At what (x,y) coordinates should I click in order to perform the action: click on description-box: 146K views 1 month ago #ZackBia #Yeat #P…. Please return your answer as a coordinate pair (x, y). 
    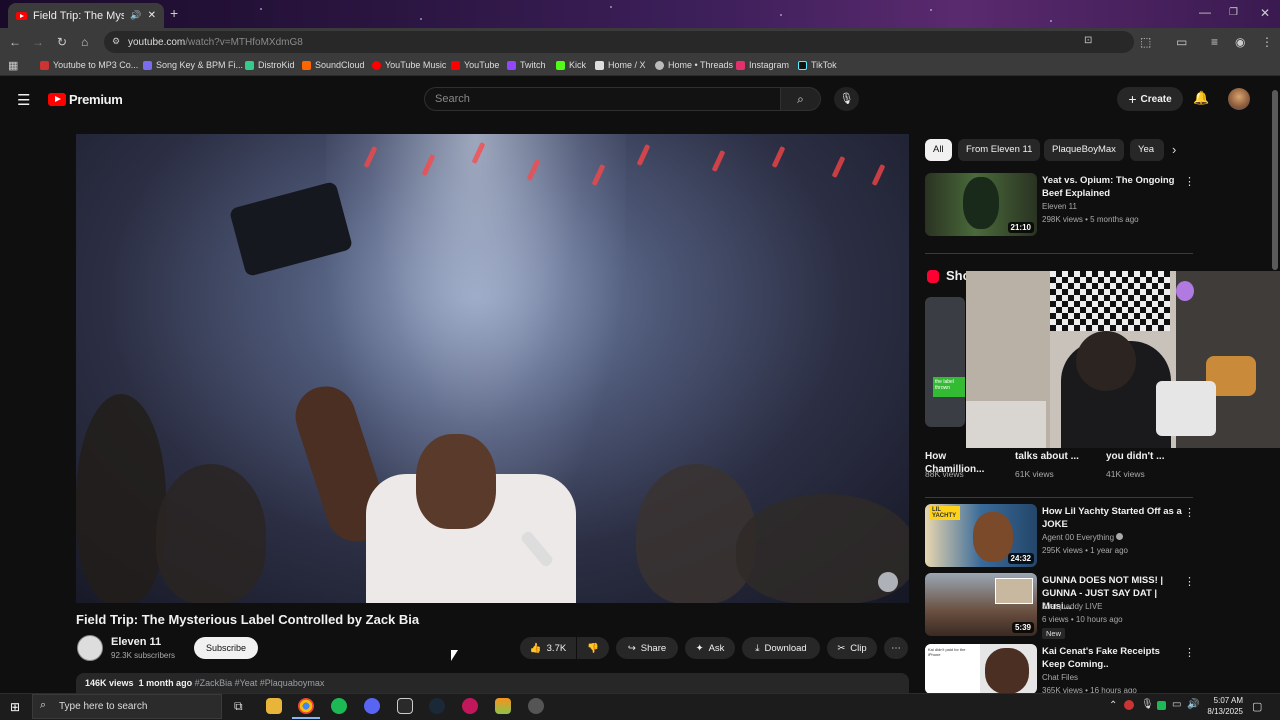
    Looking at the image, I should click on (492, 684).